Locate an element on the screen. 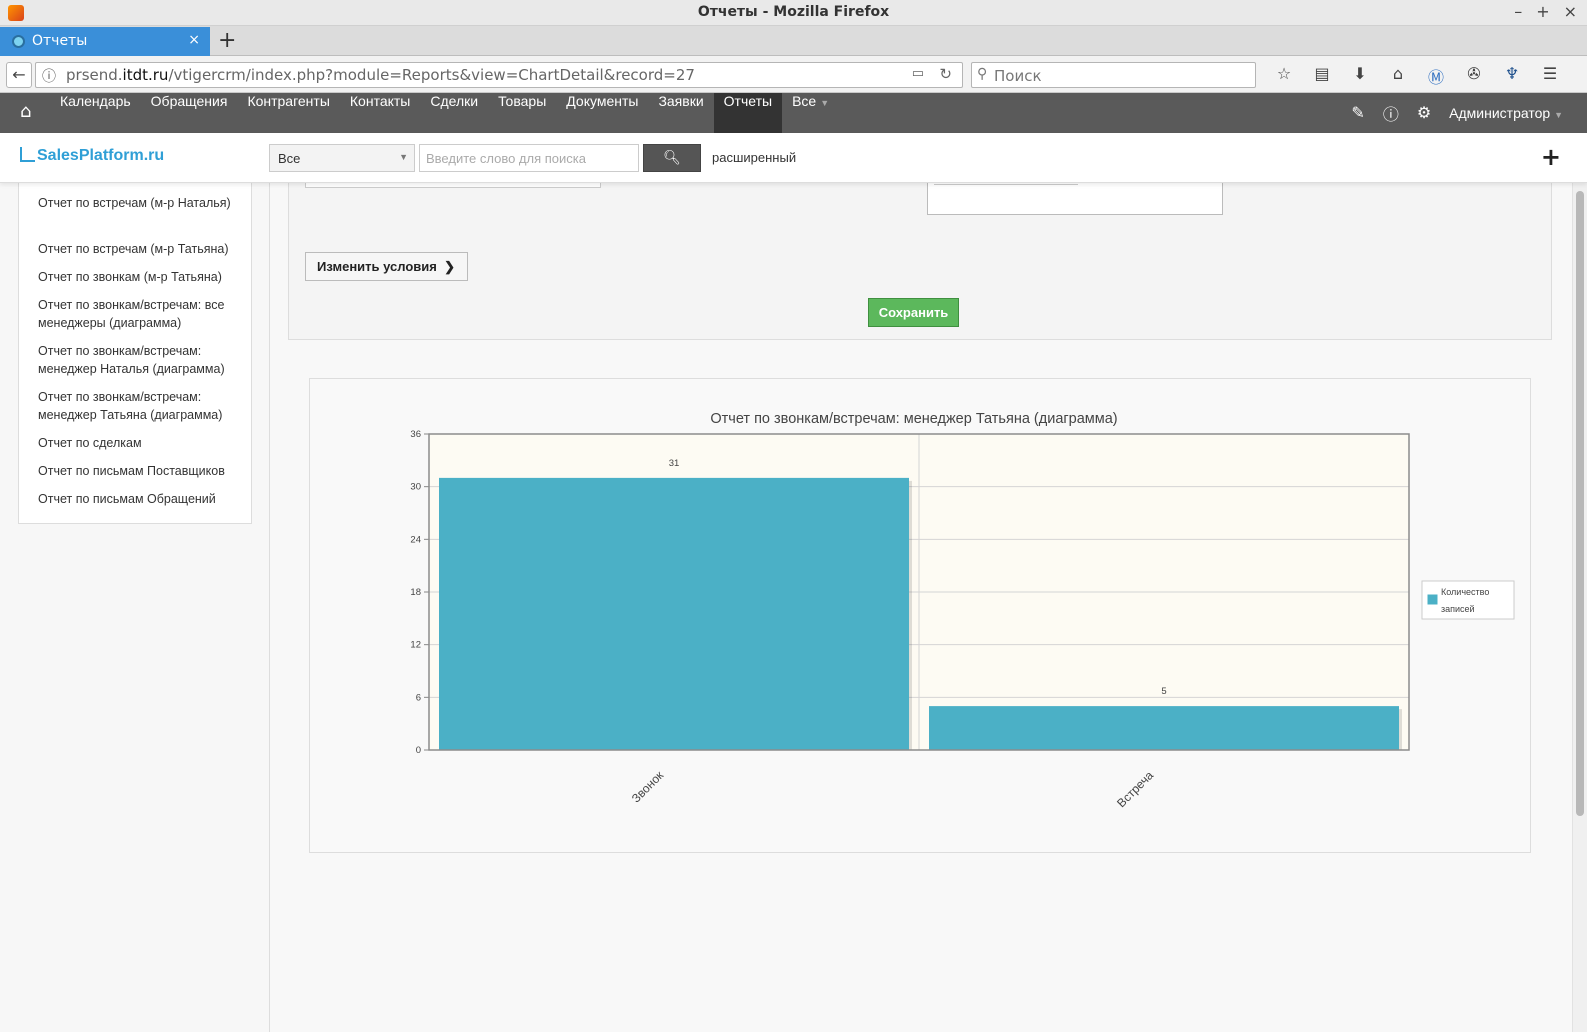 The width and height of the screenshot is (1587, 1032). browser-toolbar: ☆ ▤ ⬇ ⌂ Ⓜ ✇ ♆ ☰ is located at coordinates (1417, 76).